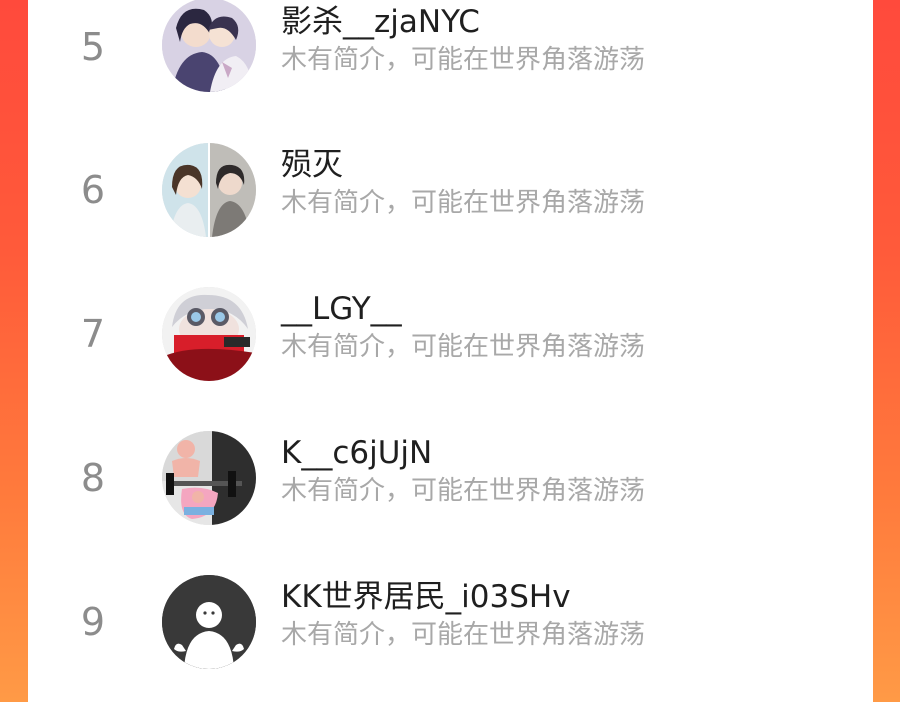 The height and width of the screenshot is (702, 900). Describe the element at coordinates (341, 309) in the screenshot. I see `user-name: __LGY__` at that location.